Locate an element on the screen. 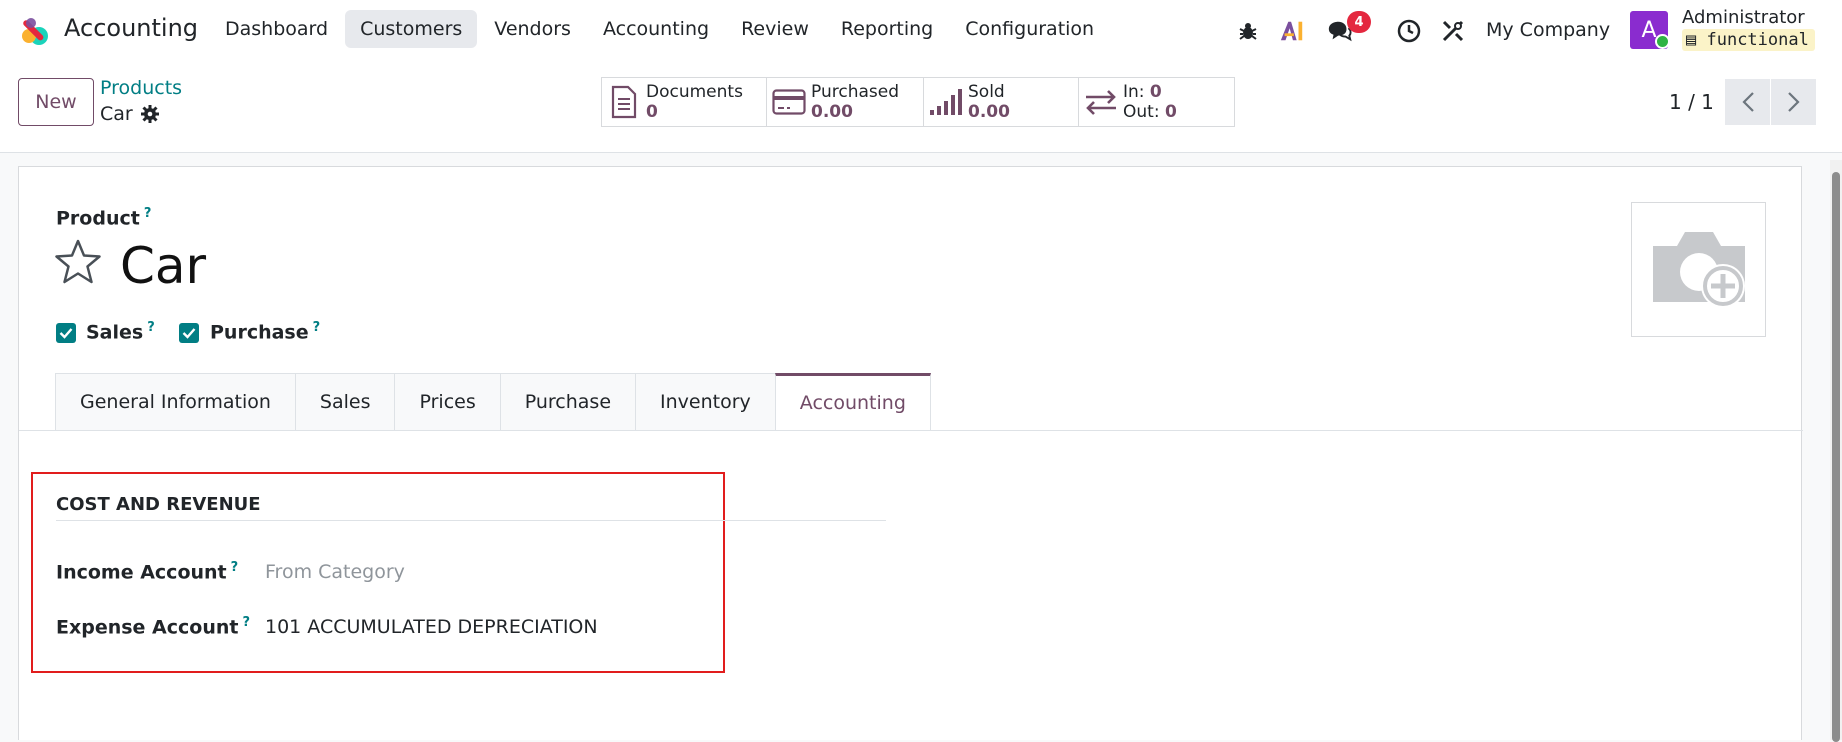 Image resolution: width=1842 pixels, height=742 pixels. breadcrumb-current: Car is located at coordinates (129, 114).